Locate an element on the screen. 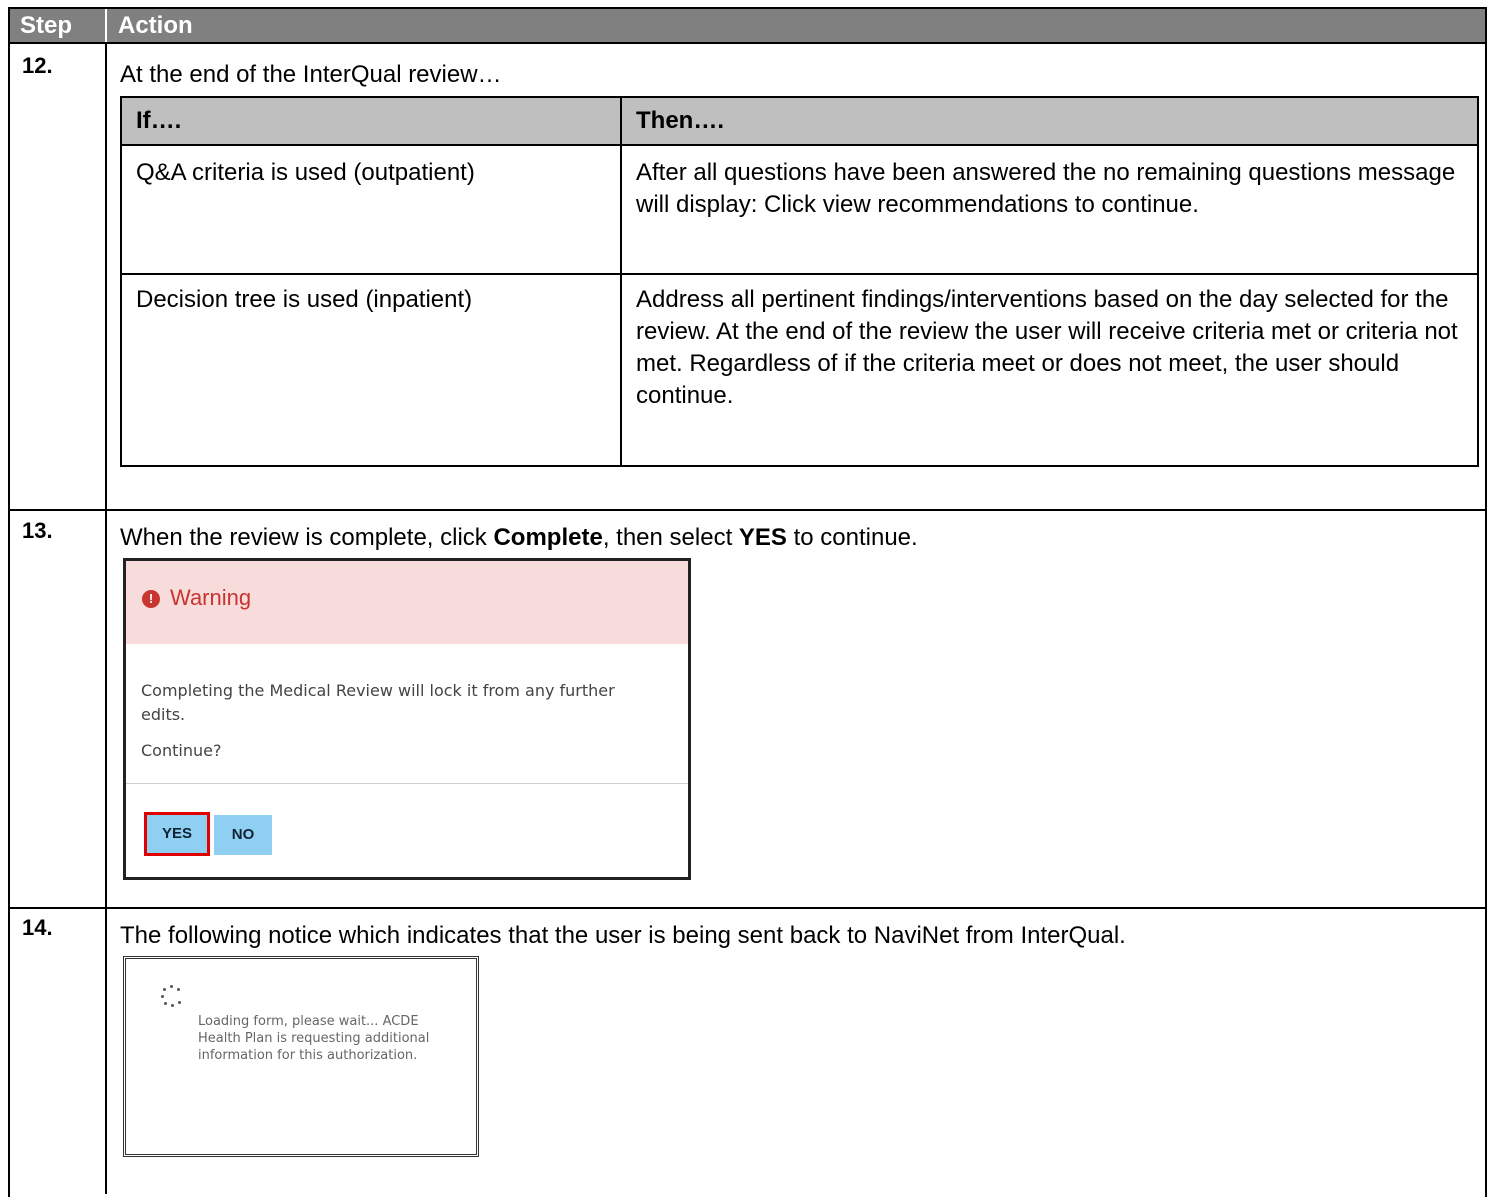  dialog-divider is located at coordinates (407, 783).